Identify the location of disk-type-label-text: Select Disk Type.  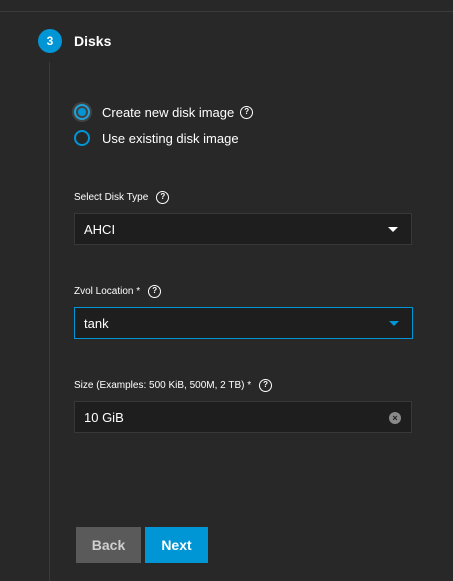
(111, 197).